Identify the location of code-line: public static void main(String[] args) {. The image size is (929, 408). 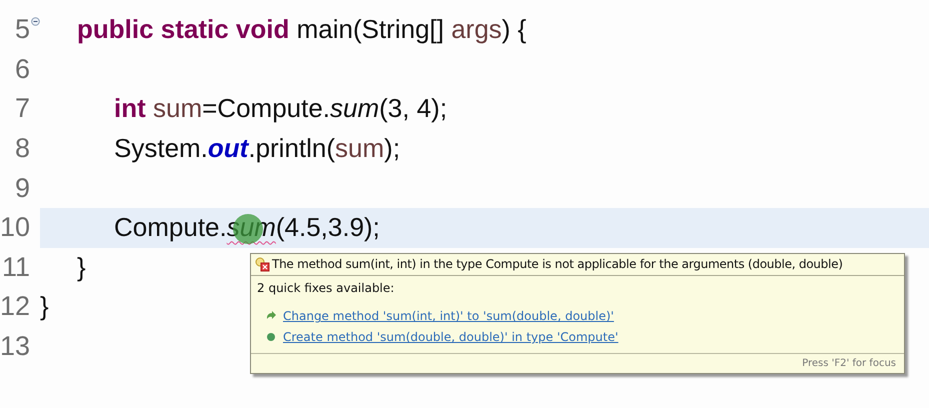
(301, 30).